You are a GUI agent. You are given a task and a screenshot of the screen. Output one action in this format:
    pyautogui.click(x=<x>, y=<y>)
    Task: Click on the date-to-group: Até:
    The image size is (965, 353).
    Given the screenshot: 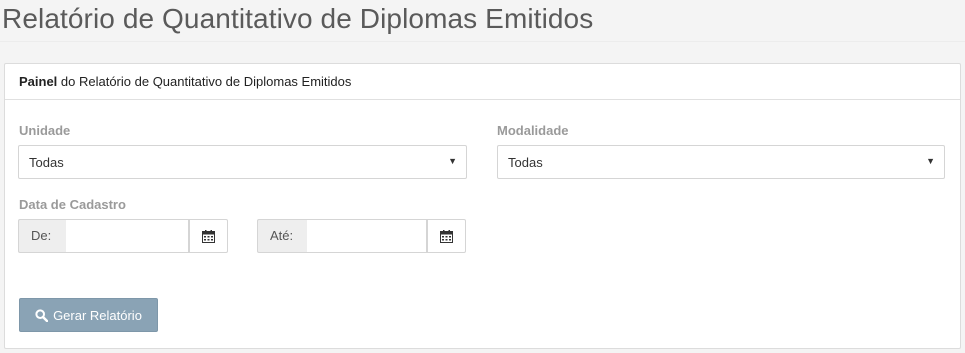 What is the action you would take?
    pyautogui.click(x=361, y=236)
    